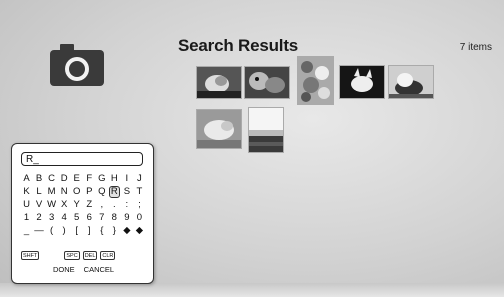 The image size is (504, 297). What do you see at coordinates (76, 205) in the screenshot?
I see `key-y: Y` at bounding box center [76, 205].